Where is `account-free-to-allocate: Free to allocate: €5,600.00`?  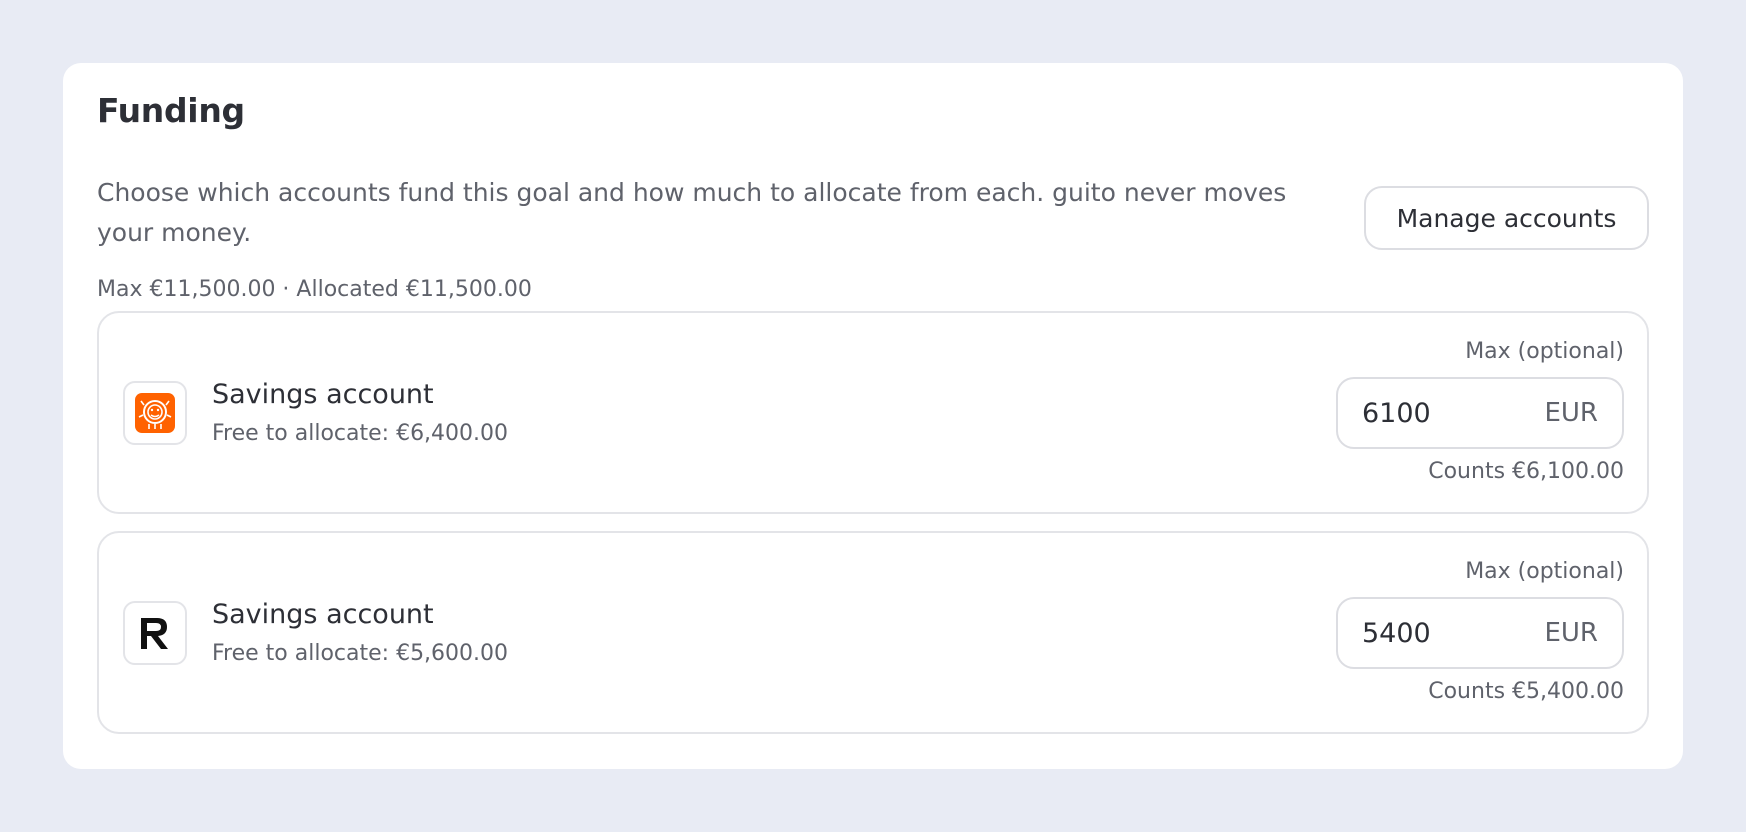
account-free-to-allocate: Free to allocate: €5,600.00 is located at coordinates (360, 653).